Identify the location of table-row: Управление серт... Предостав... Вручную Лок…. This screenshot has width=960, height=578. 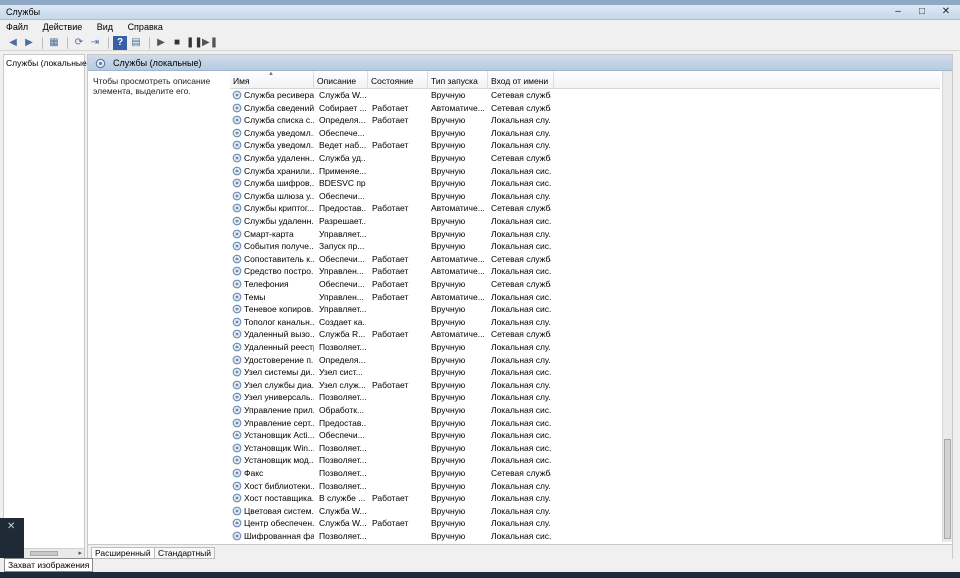
(585, 423).